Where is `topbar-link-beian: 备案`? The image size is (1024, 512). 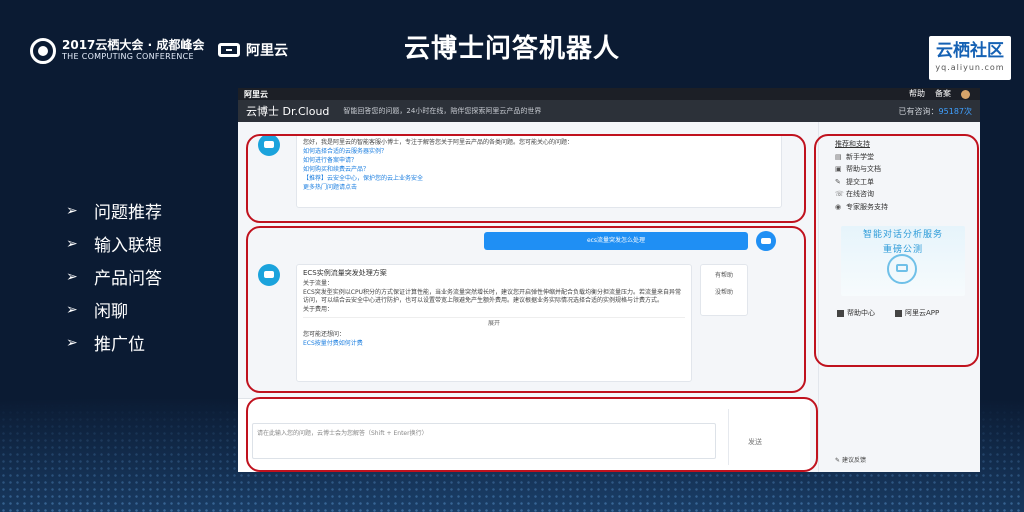 topbar-link-beian: 备案 is located at coordinates (943, 94).